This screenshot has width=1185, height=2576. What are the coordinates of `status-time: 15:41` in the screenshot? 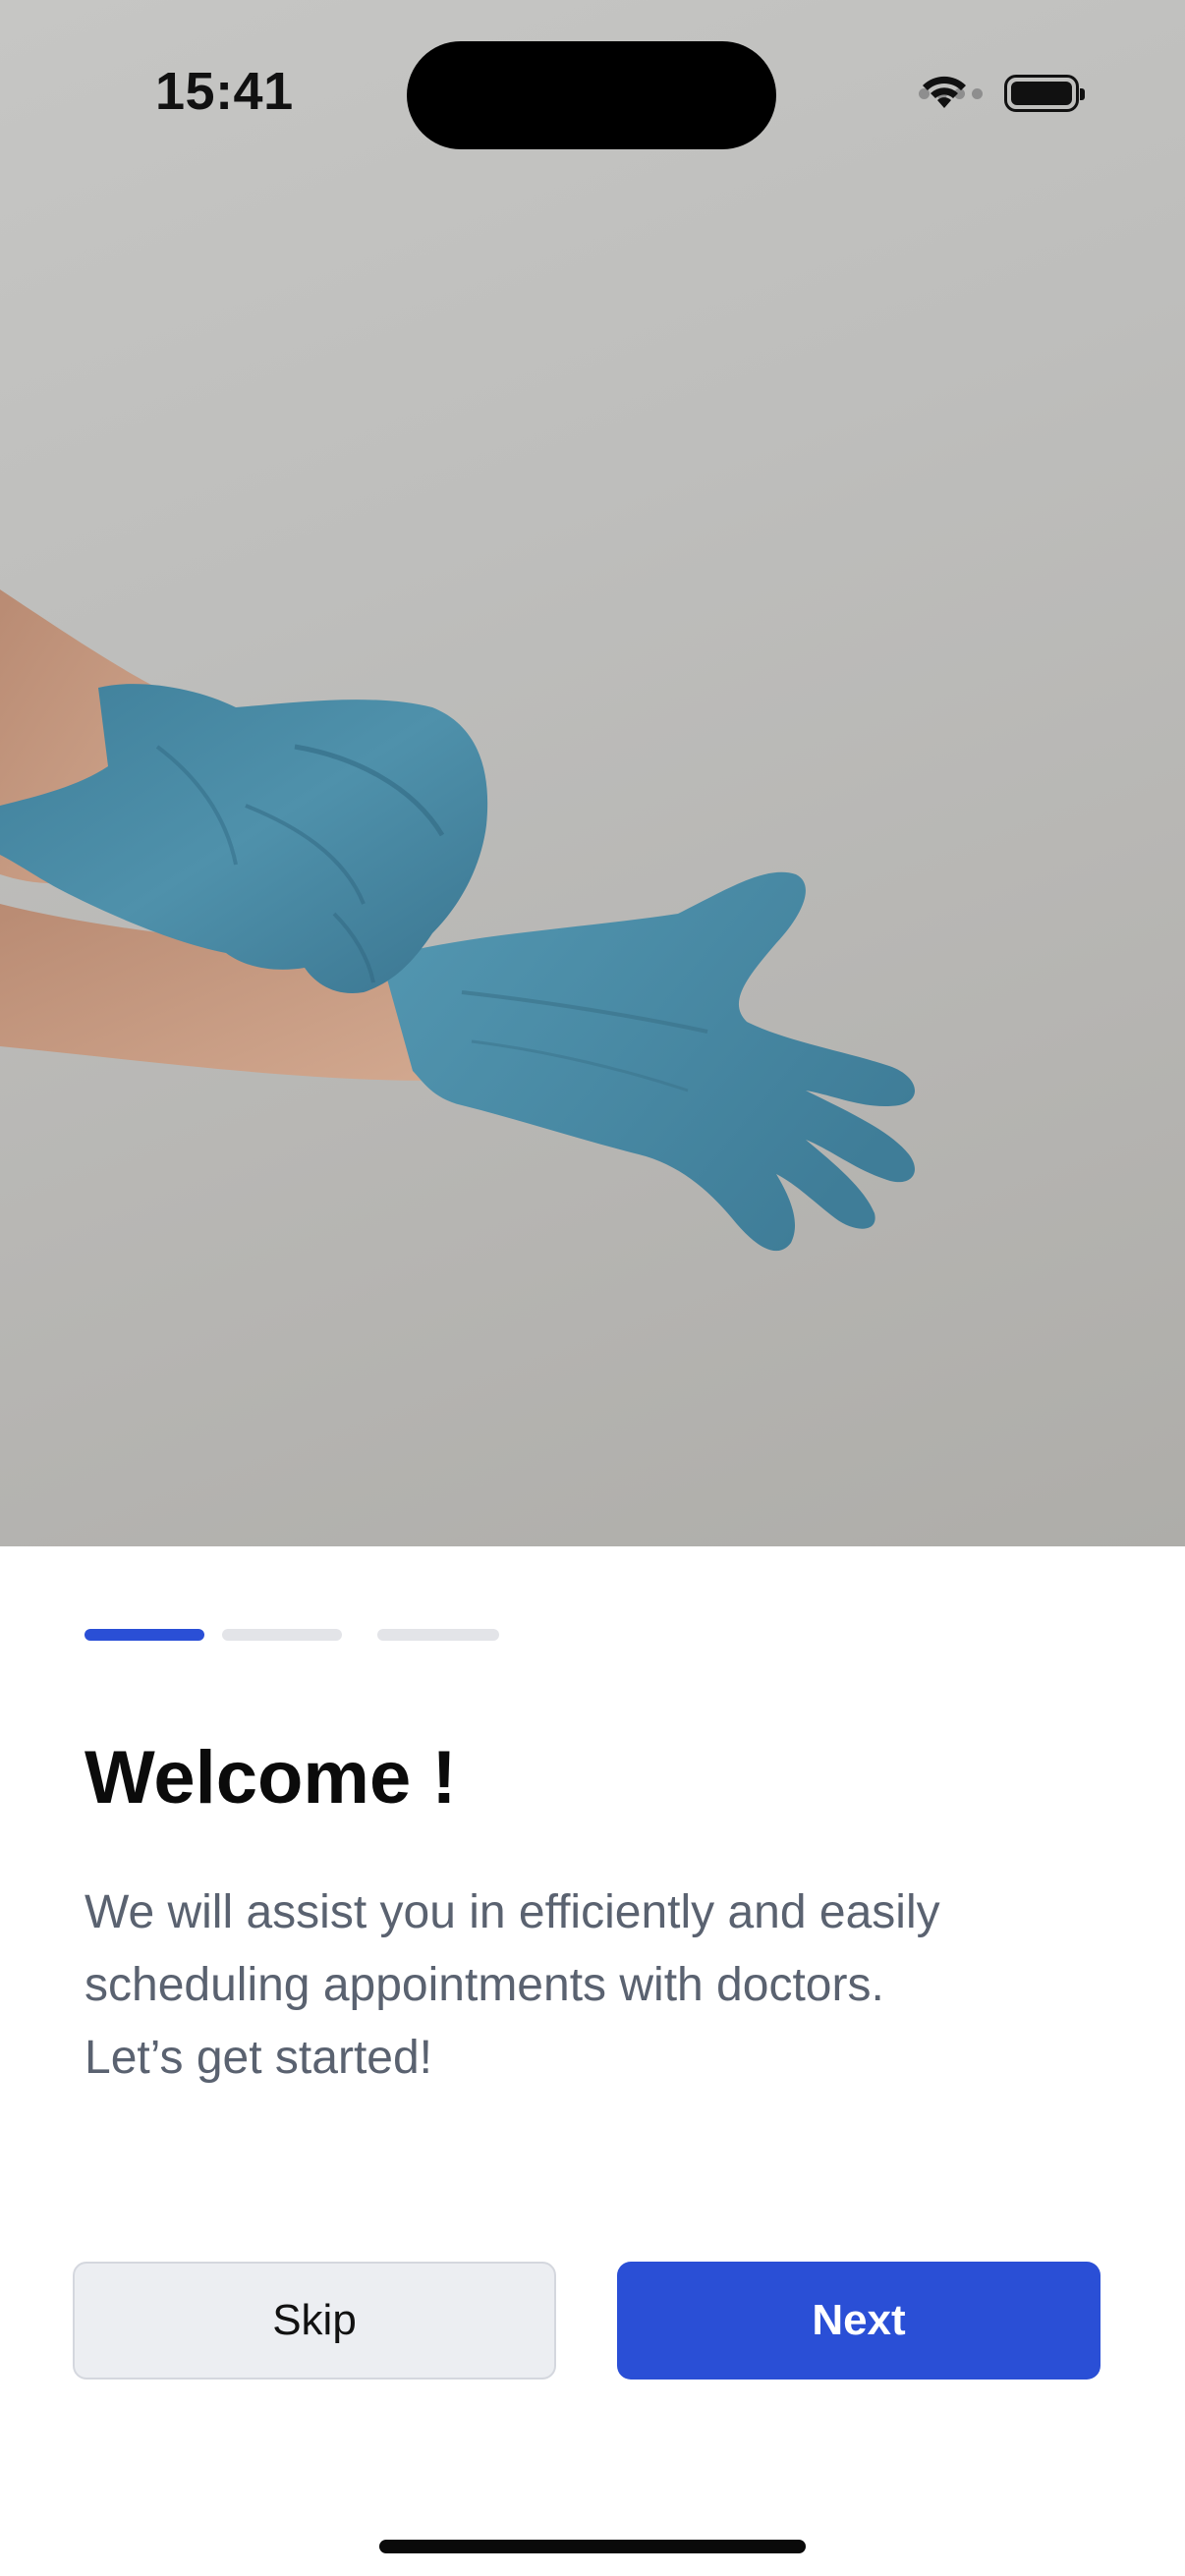 It's located at (225, 91).